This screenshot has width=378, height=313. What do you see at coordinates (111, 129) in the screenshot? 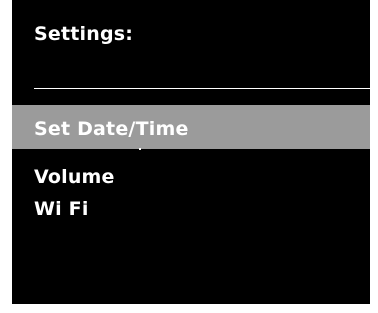
I see `menu-item-set-date-time: Set Date/Time` at bounding box center [111, 129].